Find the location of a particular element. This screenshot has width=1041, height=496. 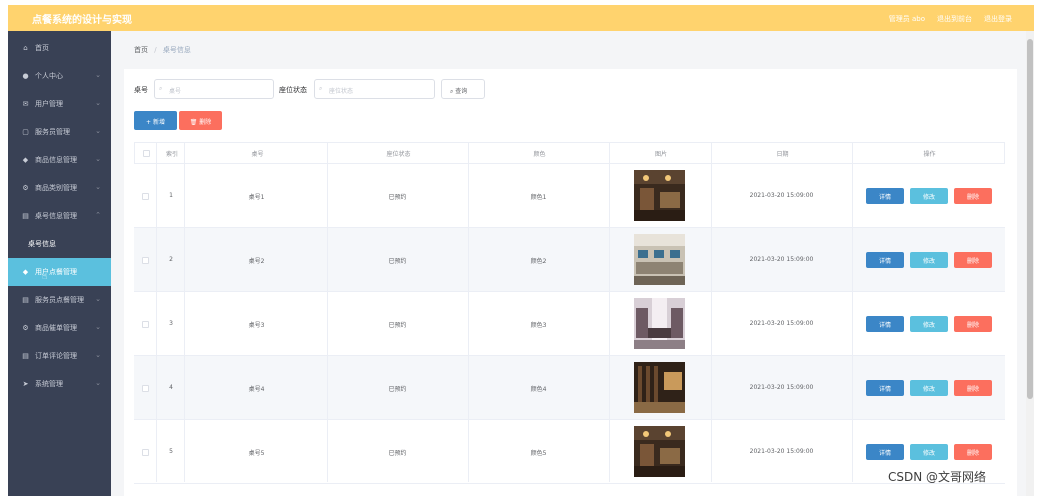

cell-status: 已预约 is located at coordinates (397, 261).